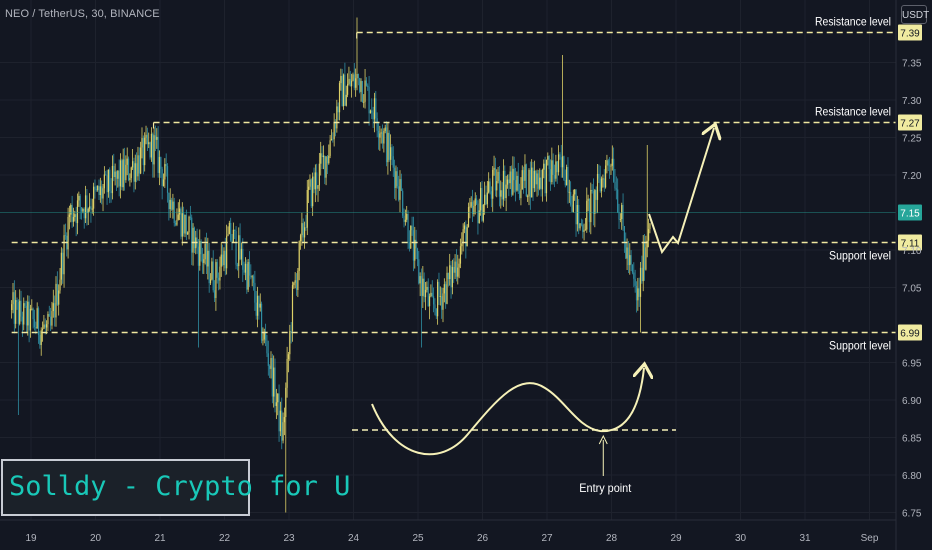 The width and height of the screenshot is (932, 550). I want to click on y-tick-label: 7.35, so click(912, 64).